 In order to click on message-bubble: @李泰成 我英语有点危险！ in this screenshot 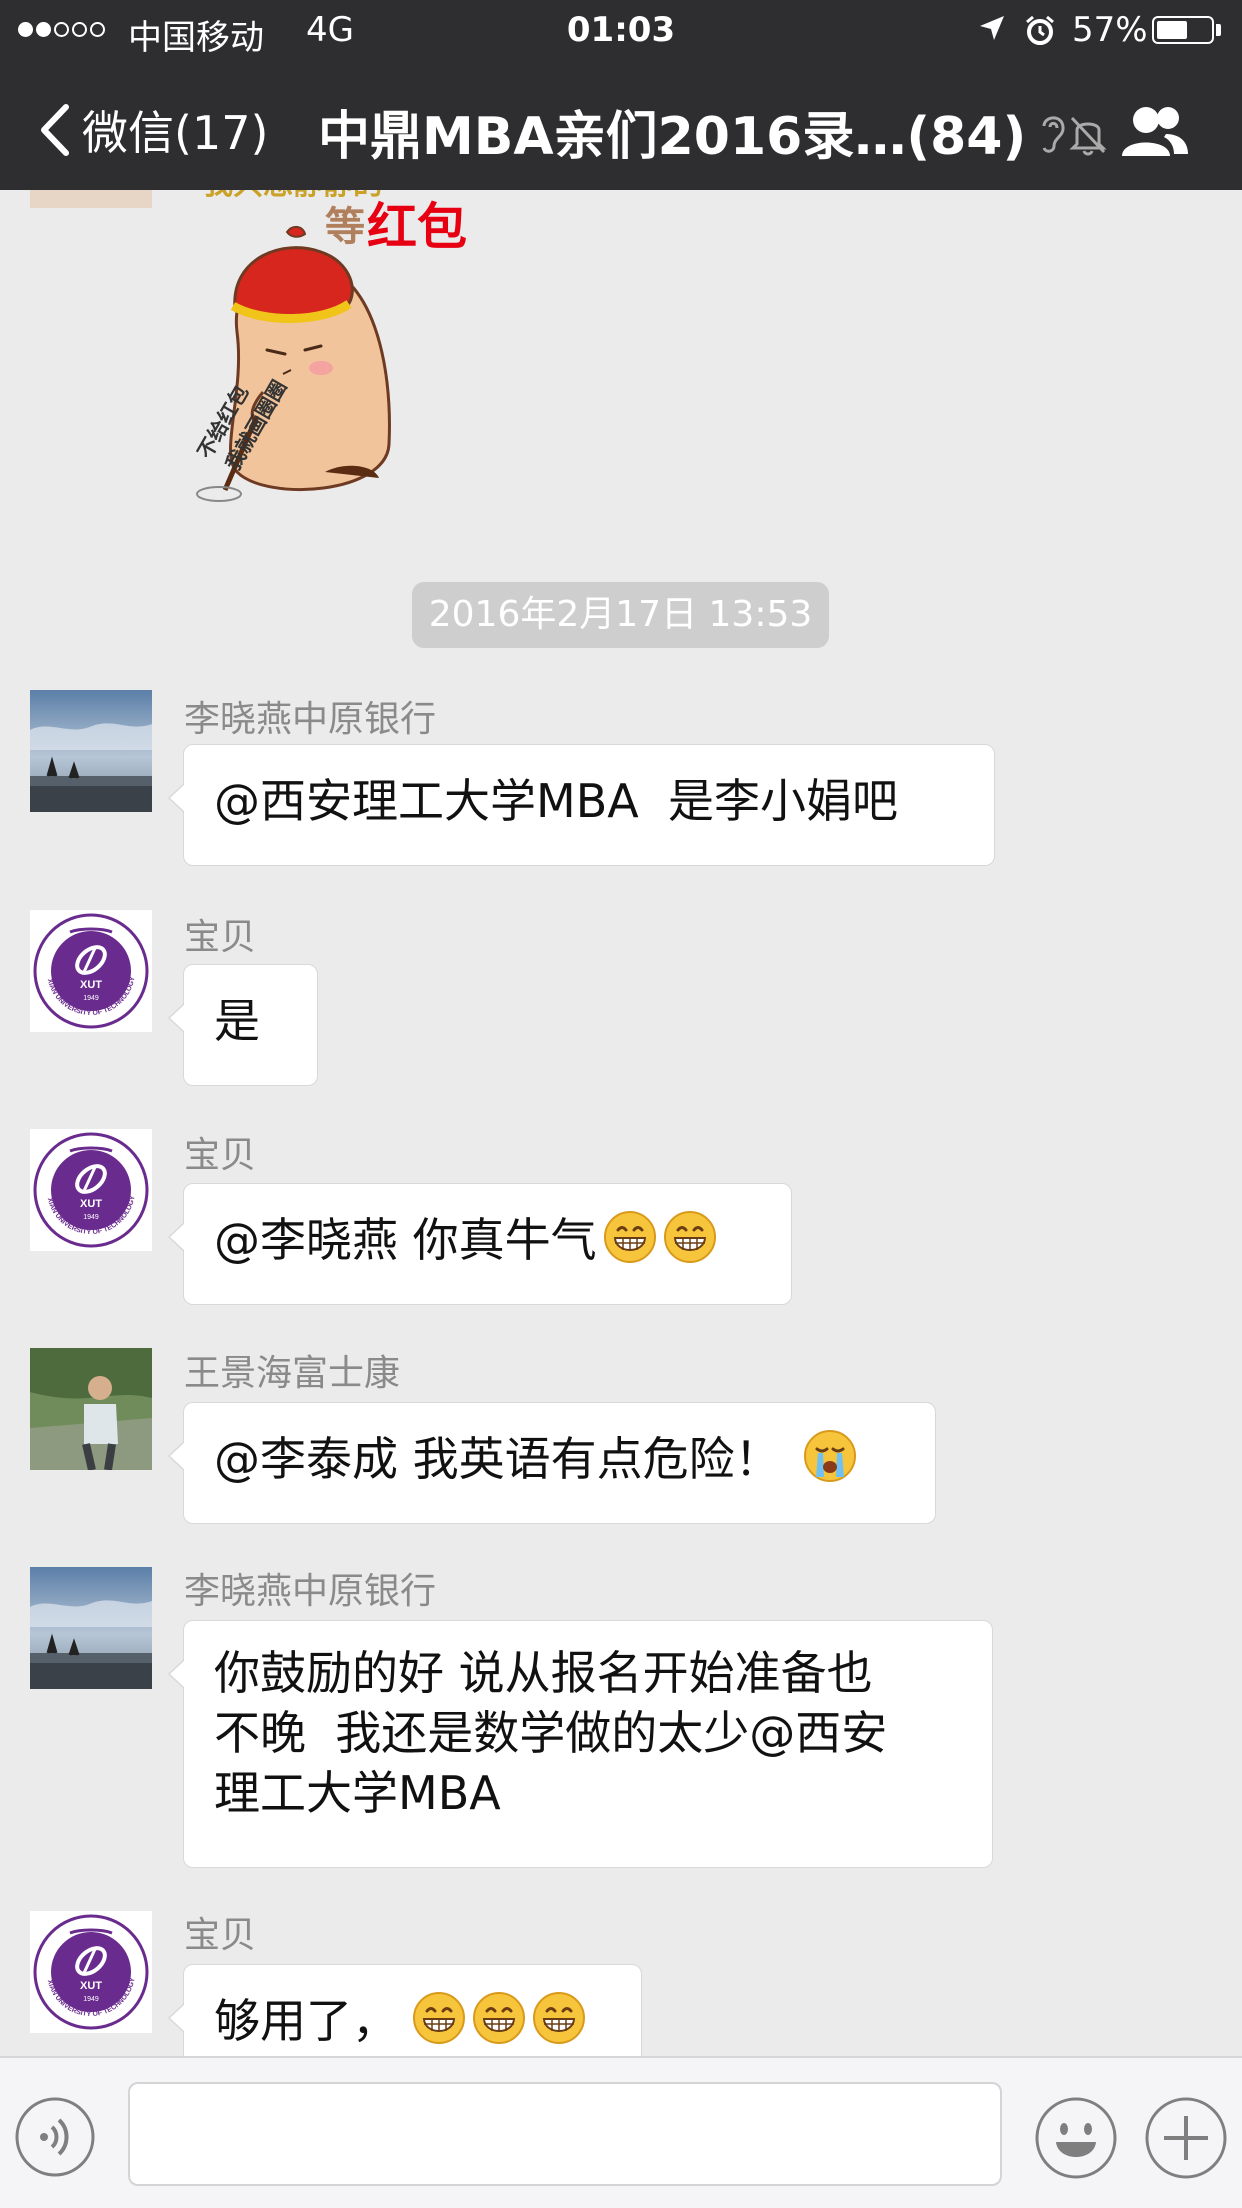, I will do `click(552, 1463)`.